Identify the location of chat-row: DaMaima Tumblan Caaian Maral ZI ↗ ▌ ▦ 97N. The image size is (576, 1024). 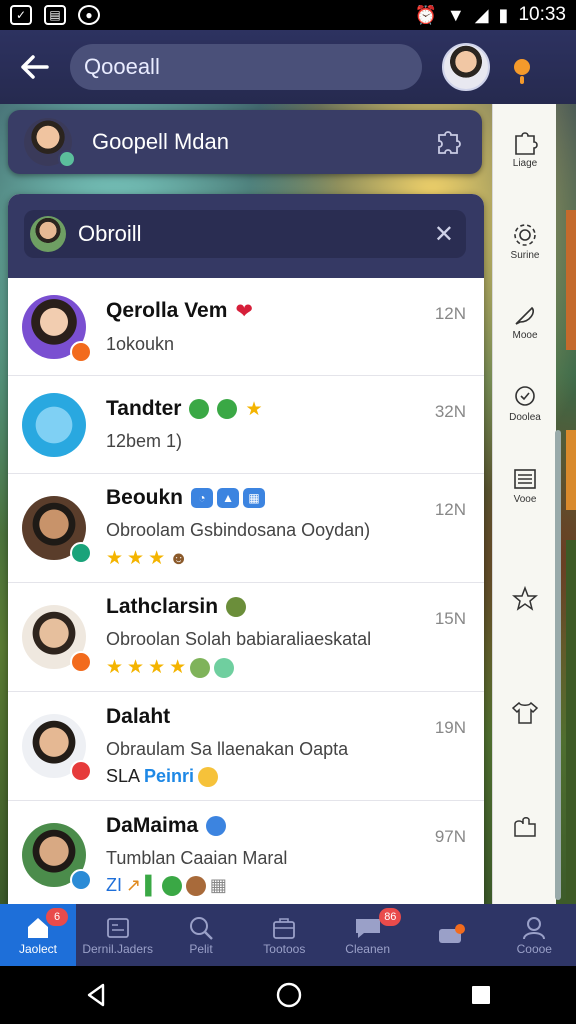
(246, 852).